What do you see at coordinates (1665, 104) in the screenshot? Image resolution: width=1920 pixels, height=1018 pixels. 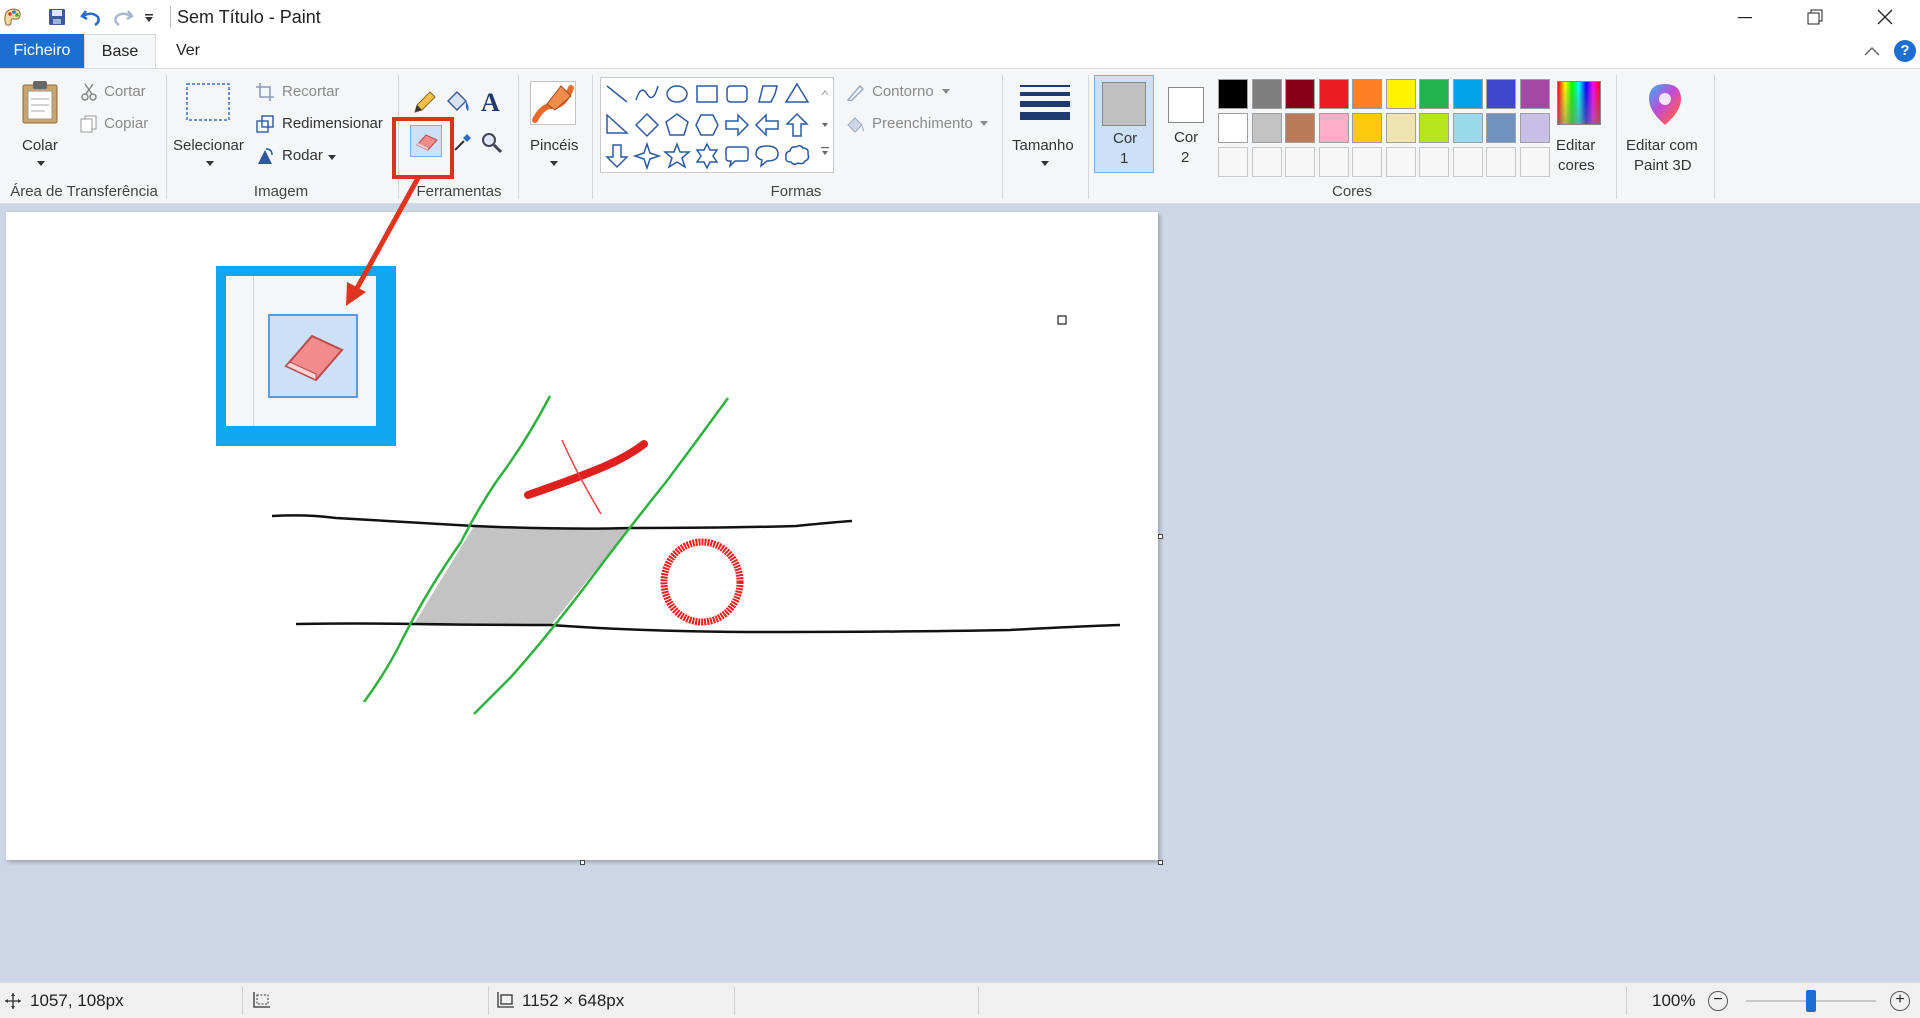 I see `paint3d-icon` at bounding box center [1665, 104].